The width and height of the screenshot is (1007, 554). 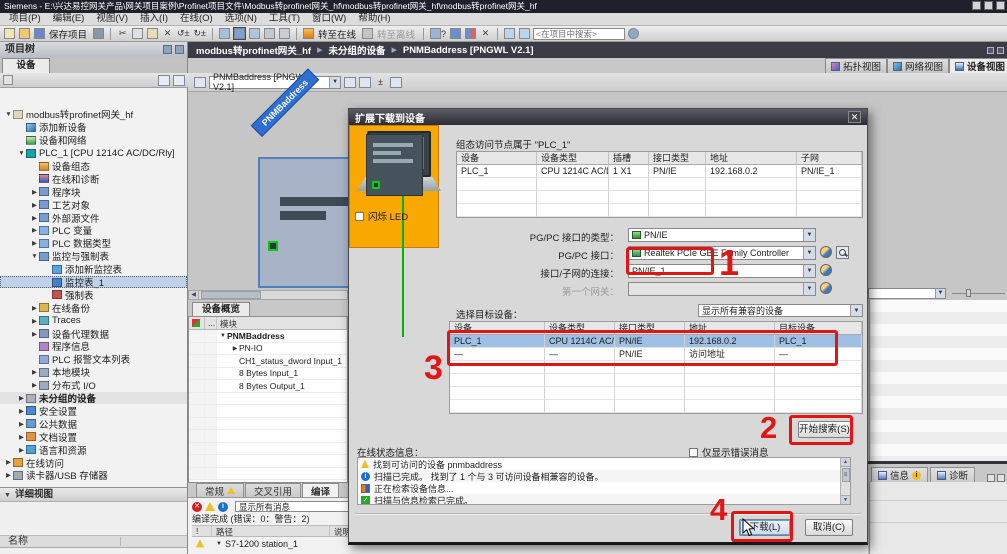 What do you see at coordinates (294, 506) in the screenshot?
I see `message-filter-select: 显示所有消息` at bounding box center [294, 506].